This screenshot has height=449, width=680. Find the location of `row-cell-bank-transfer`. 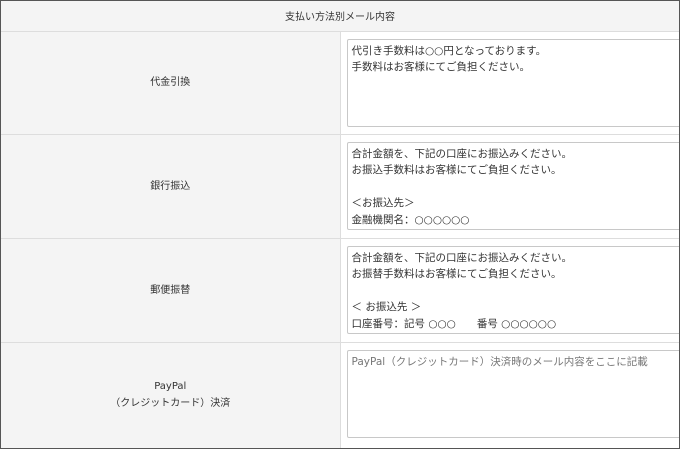

row-cell-bank-transfer is located at coordinates (509, 186).